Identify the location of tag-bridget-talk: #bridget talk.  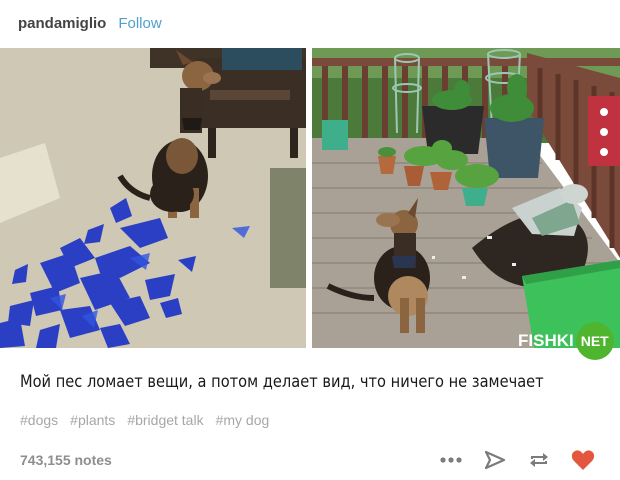
(165, 420).